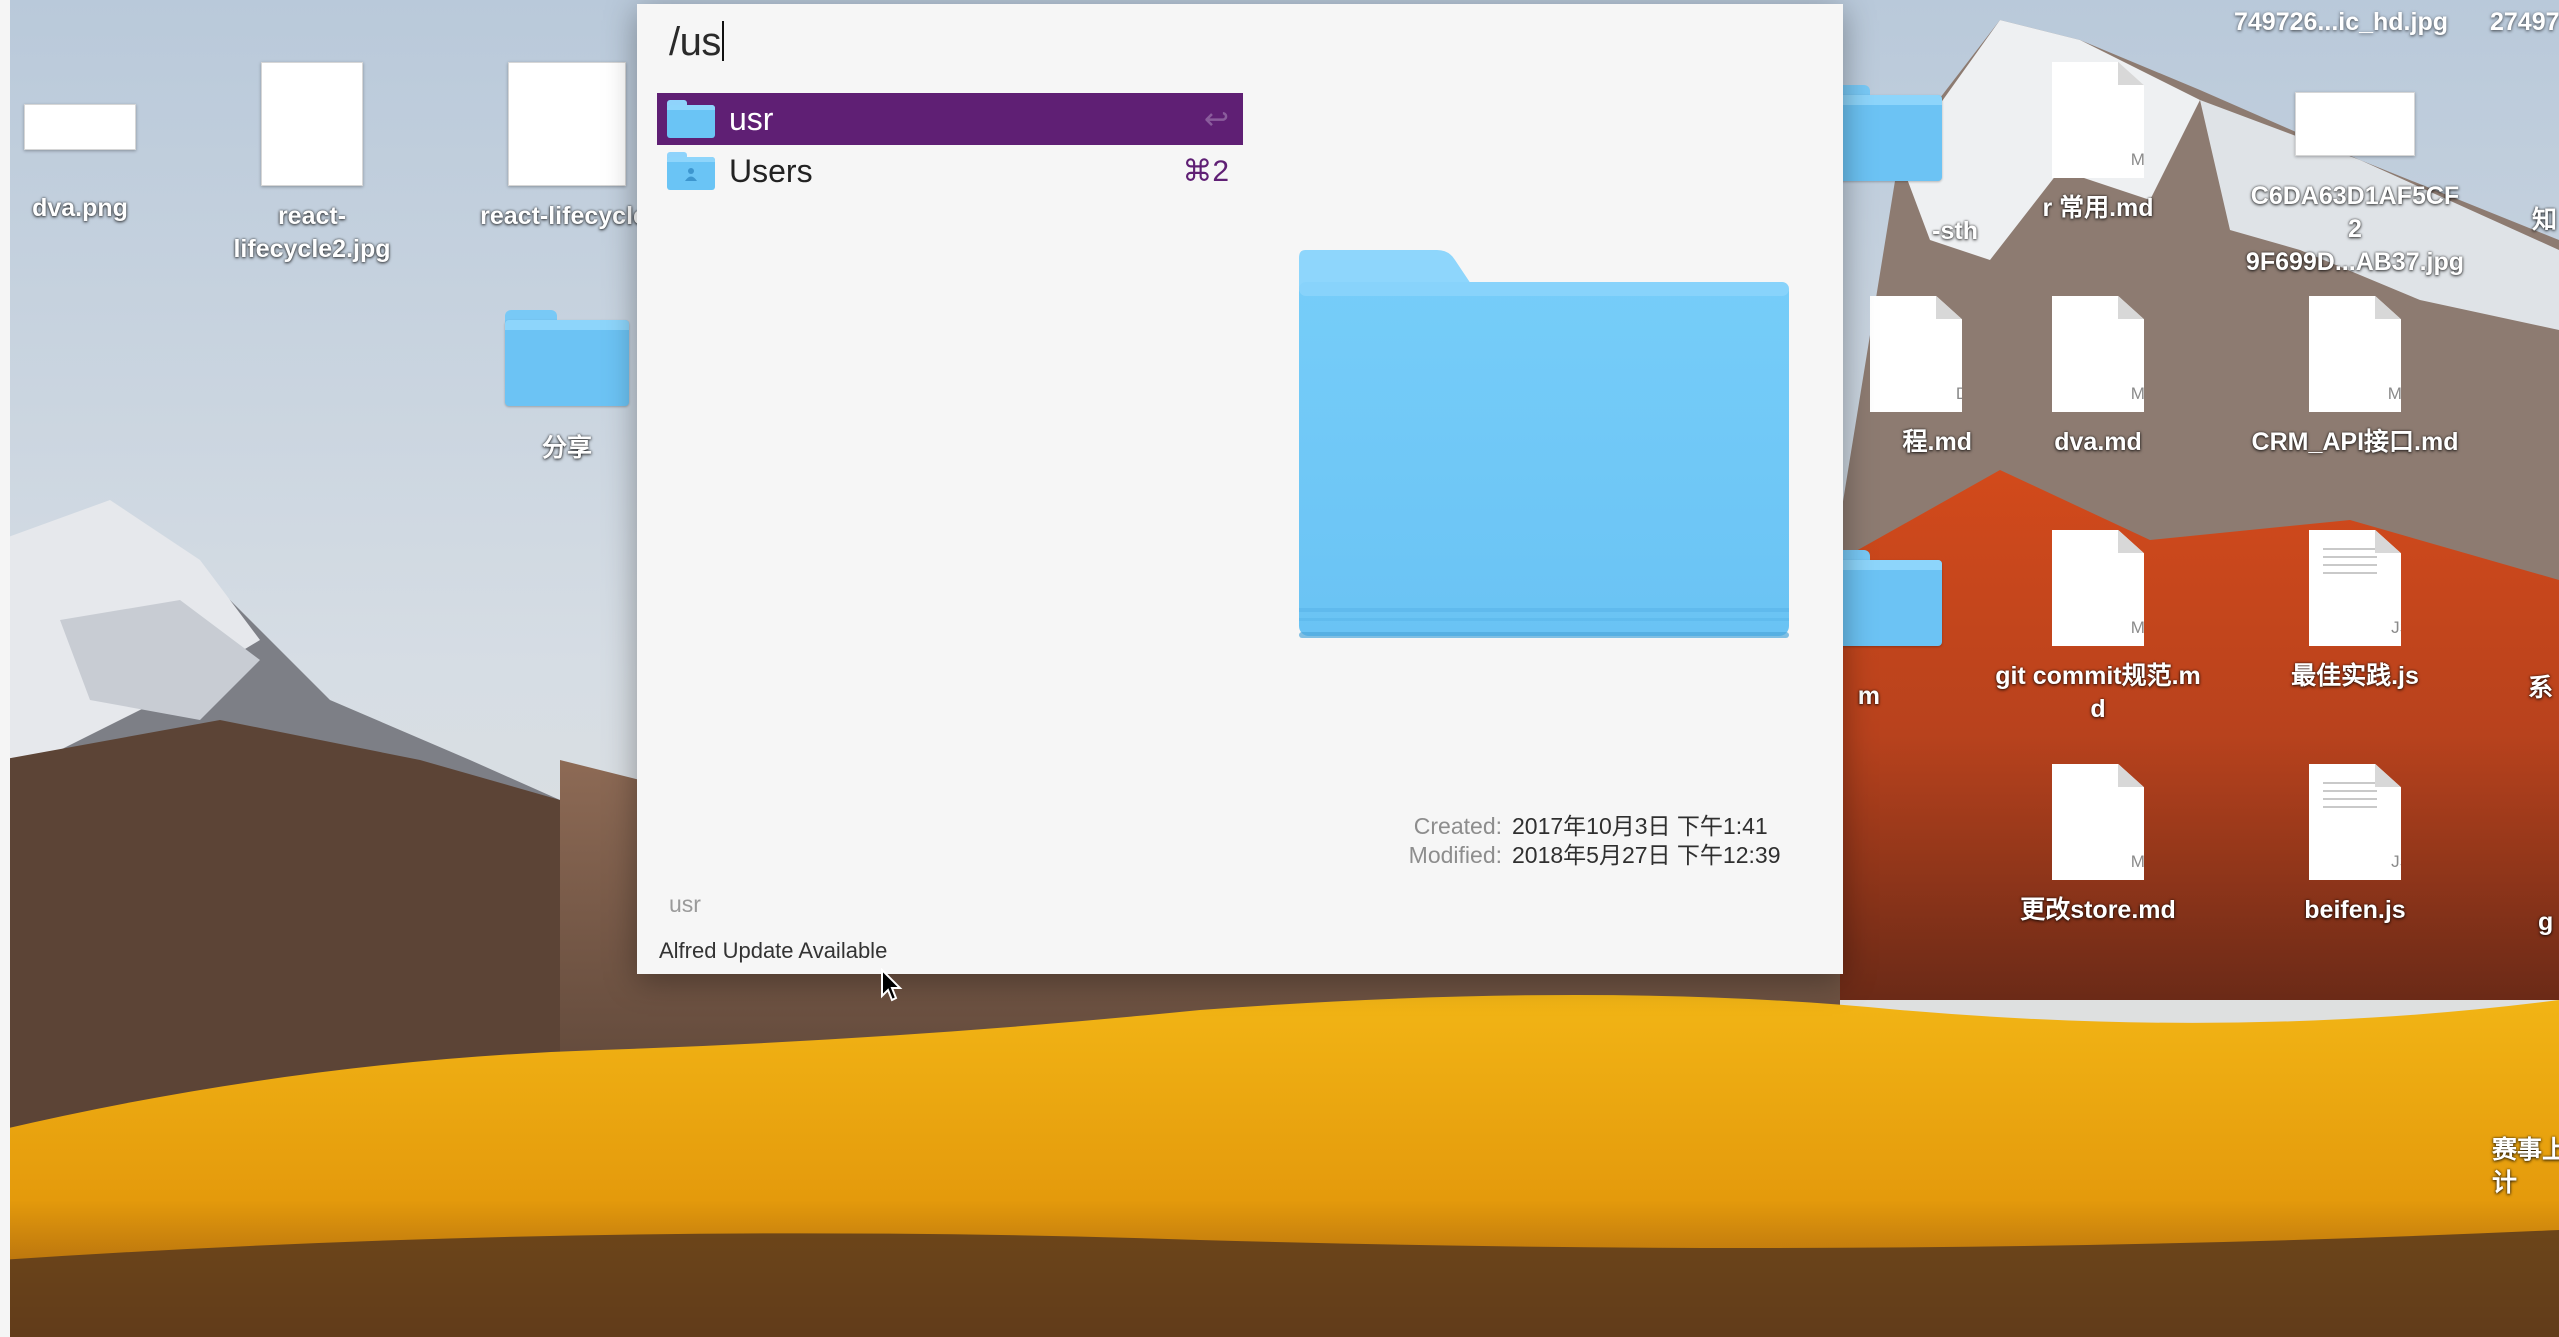  What do you see at coordinates (1455, 855) in the screenshot?
I see `modified-label: Modified:` at bounding box center [1455, 855].